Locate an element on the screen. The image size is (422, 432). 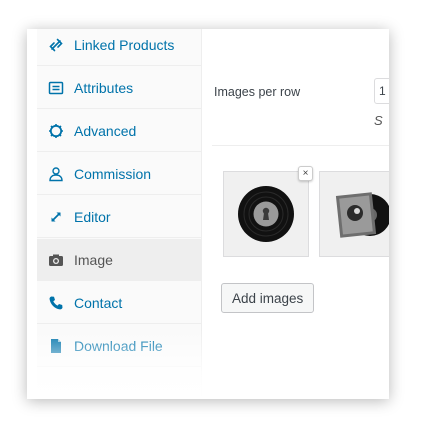
remove-image-button: × is located at coordinates (305, 173).